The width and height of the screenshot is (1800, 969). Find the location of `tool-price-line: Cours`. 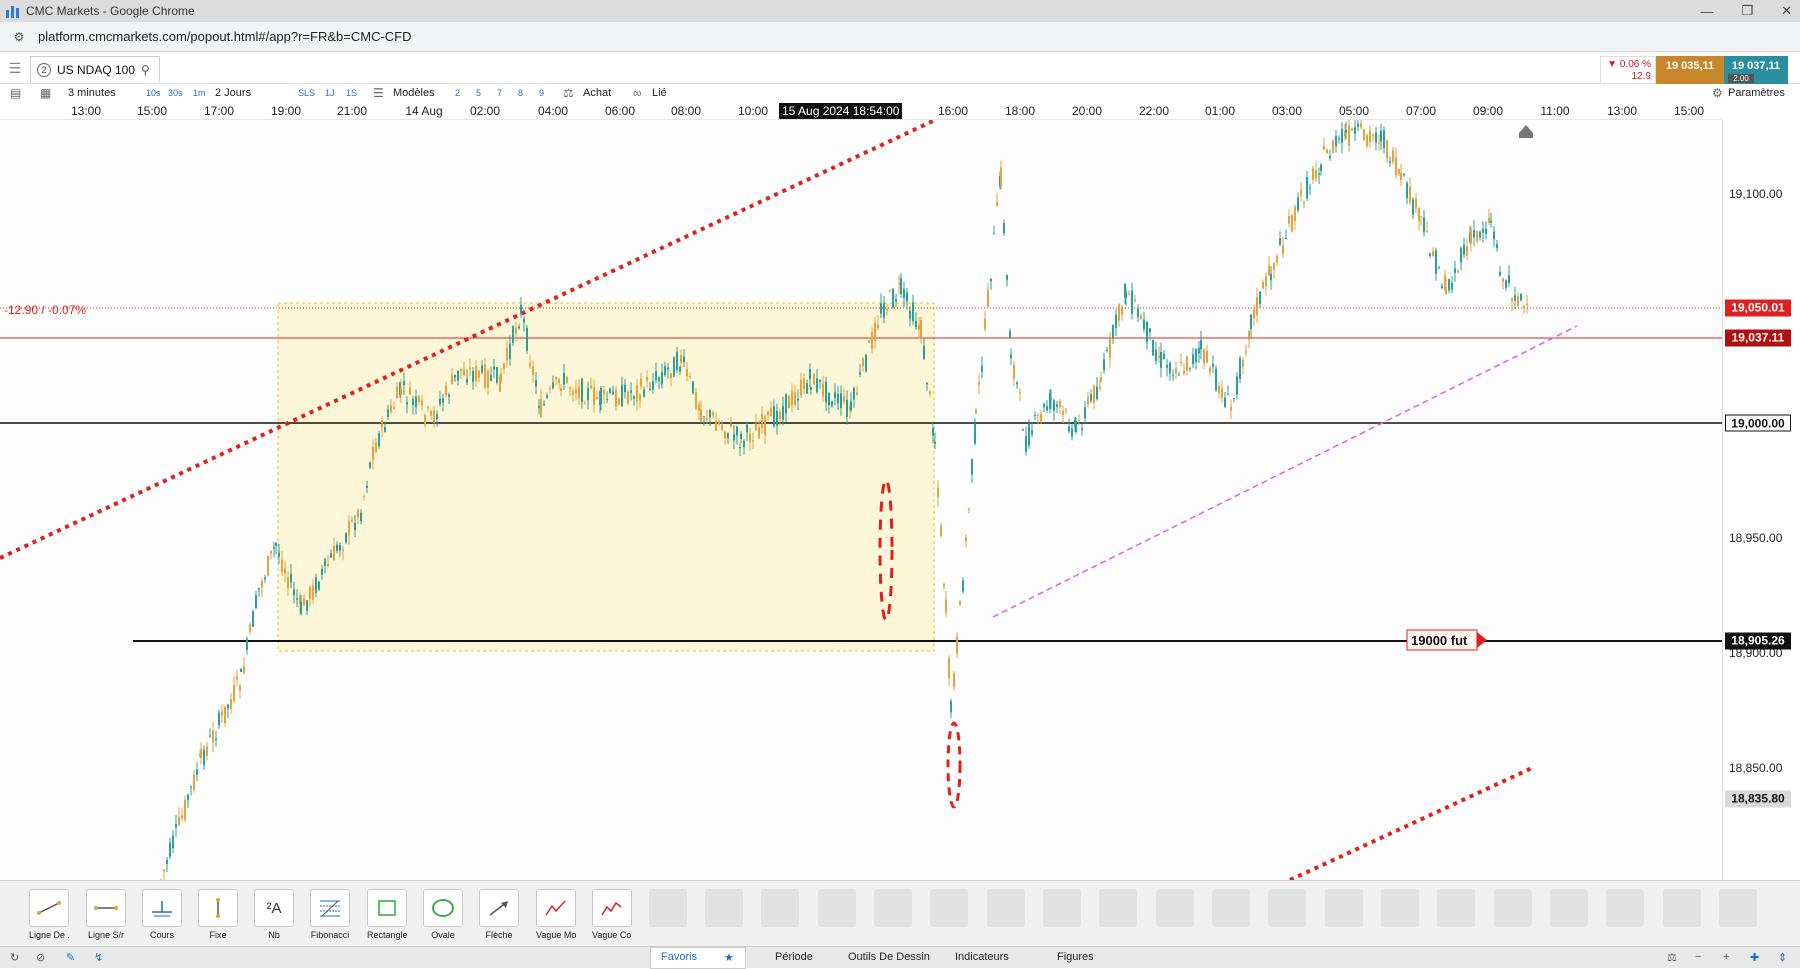

tool-price-line: Cours is located at coordinates (162, 914).